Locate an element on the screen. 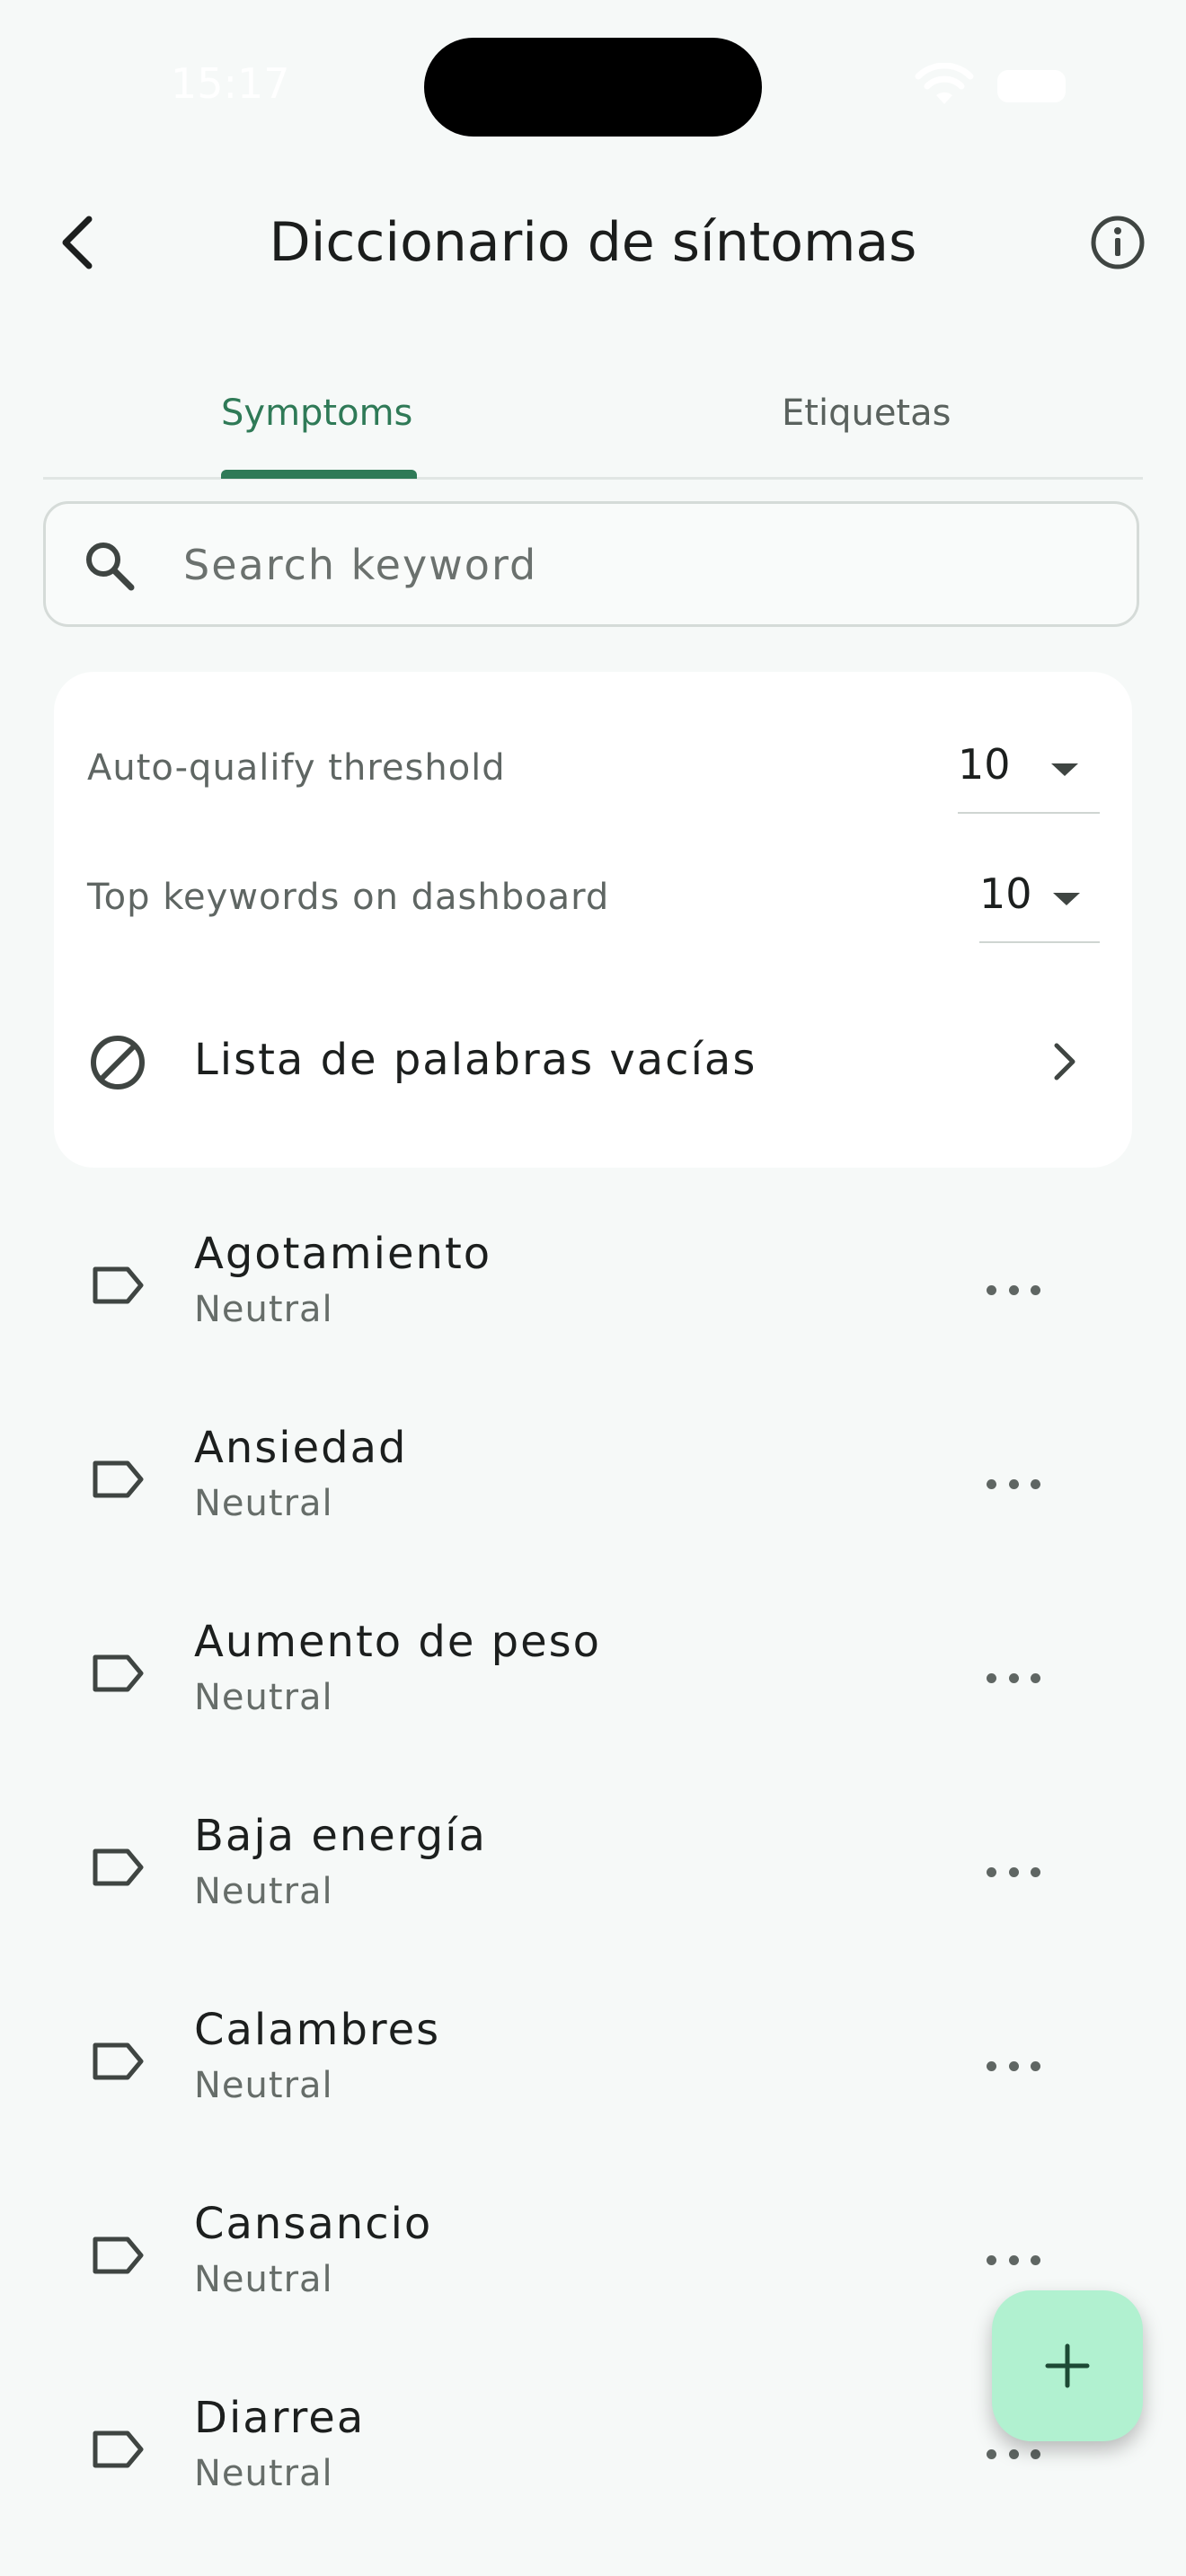 This screenshot has height=2576, width=1186. symptom-name: Aumento de peso is located at coordinates (398, 1642).